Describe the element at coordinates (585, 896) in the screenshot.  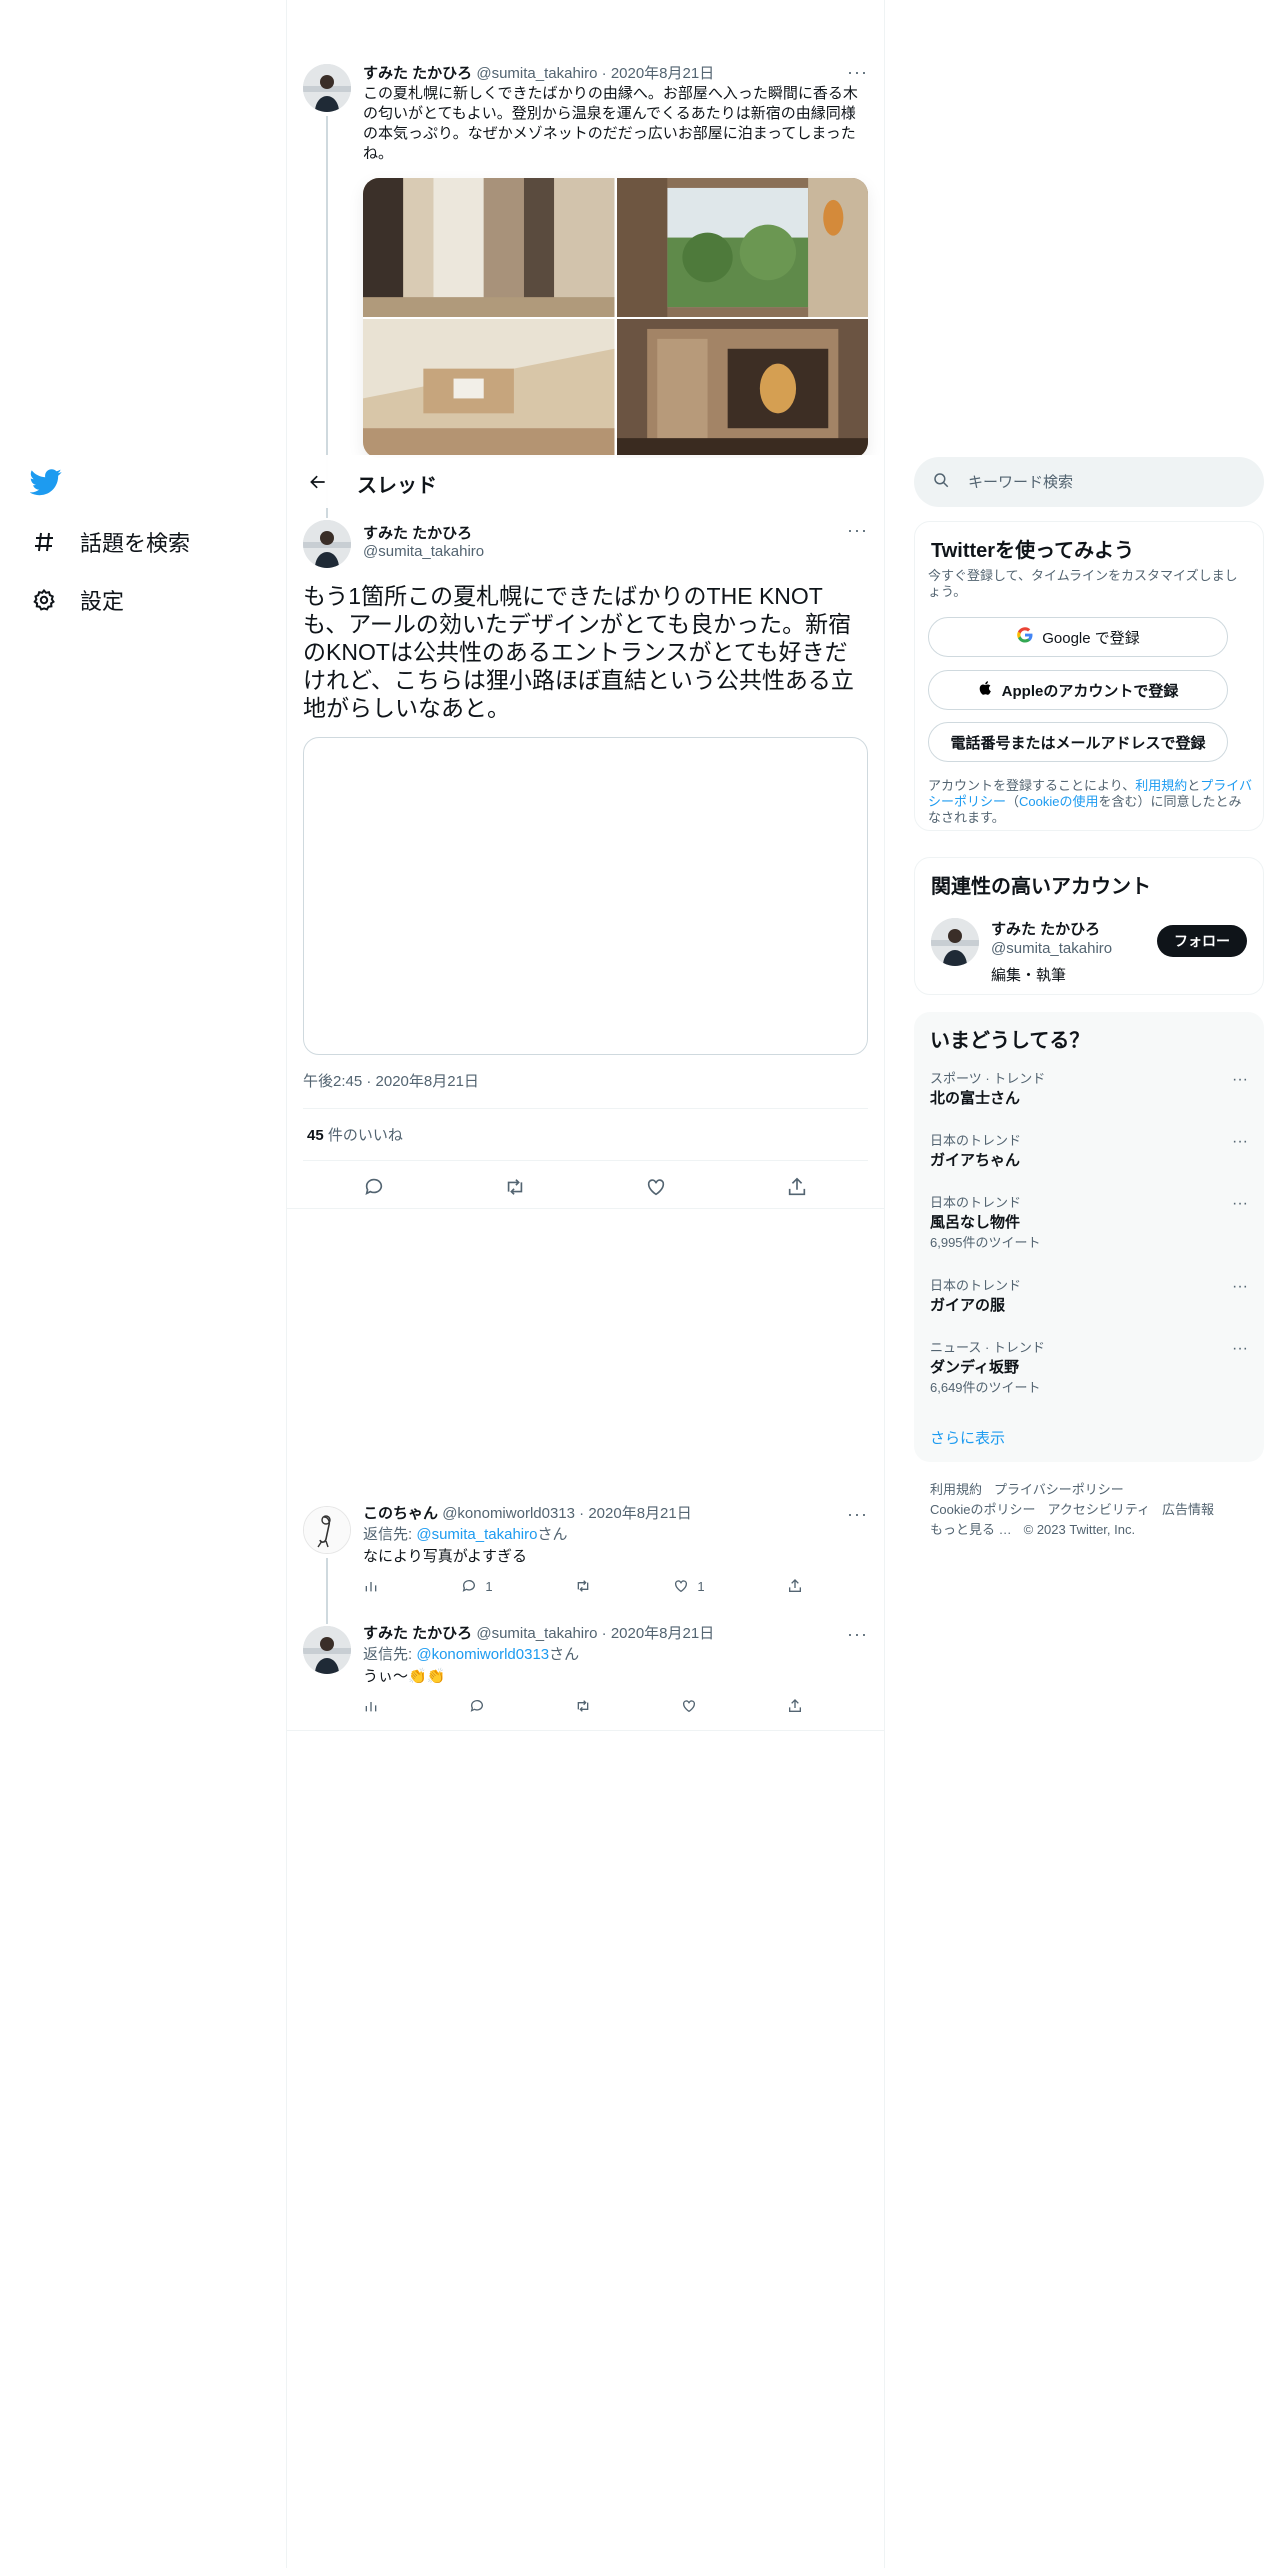
I see `embedded-card` at that location.